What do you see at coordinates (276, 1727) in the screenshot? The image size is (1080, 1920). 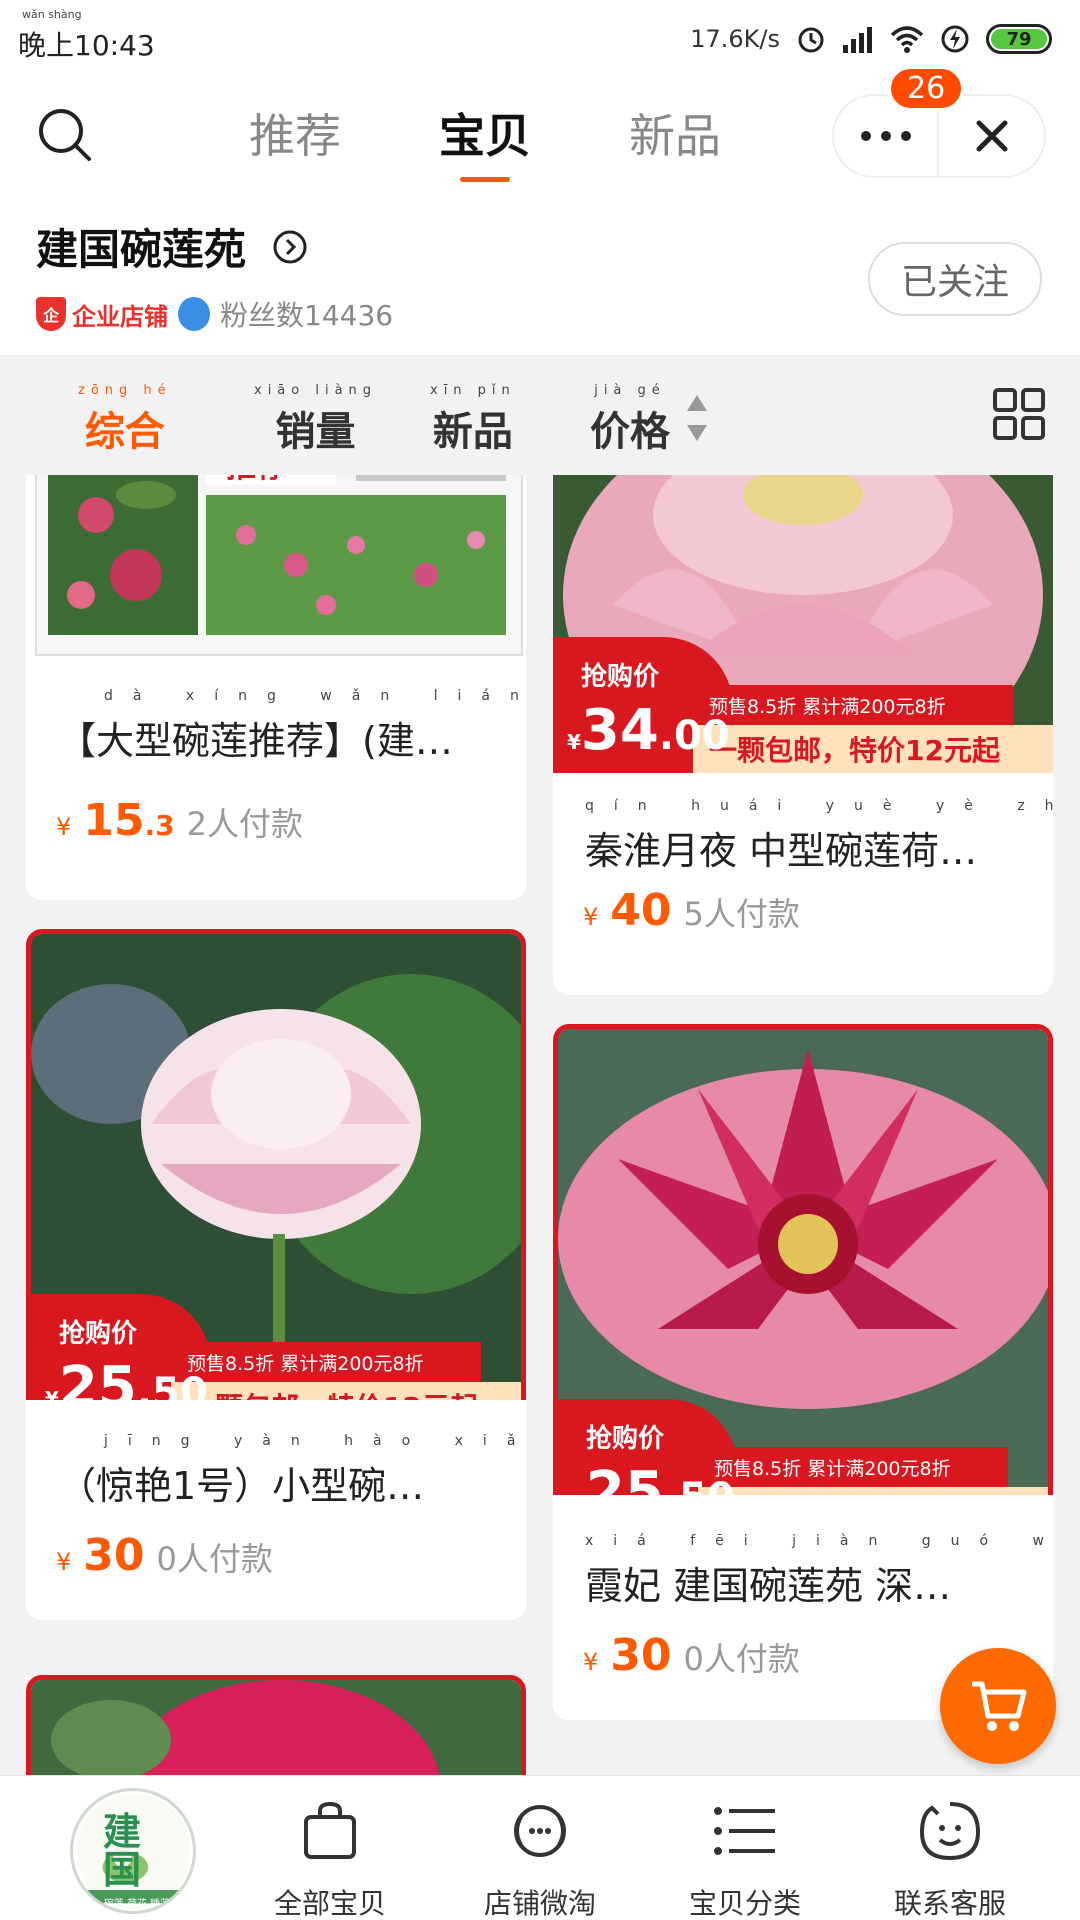 I see `product-image` at bounding box center [276, 1727].